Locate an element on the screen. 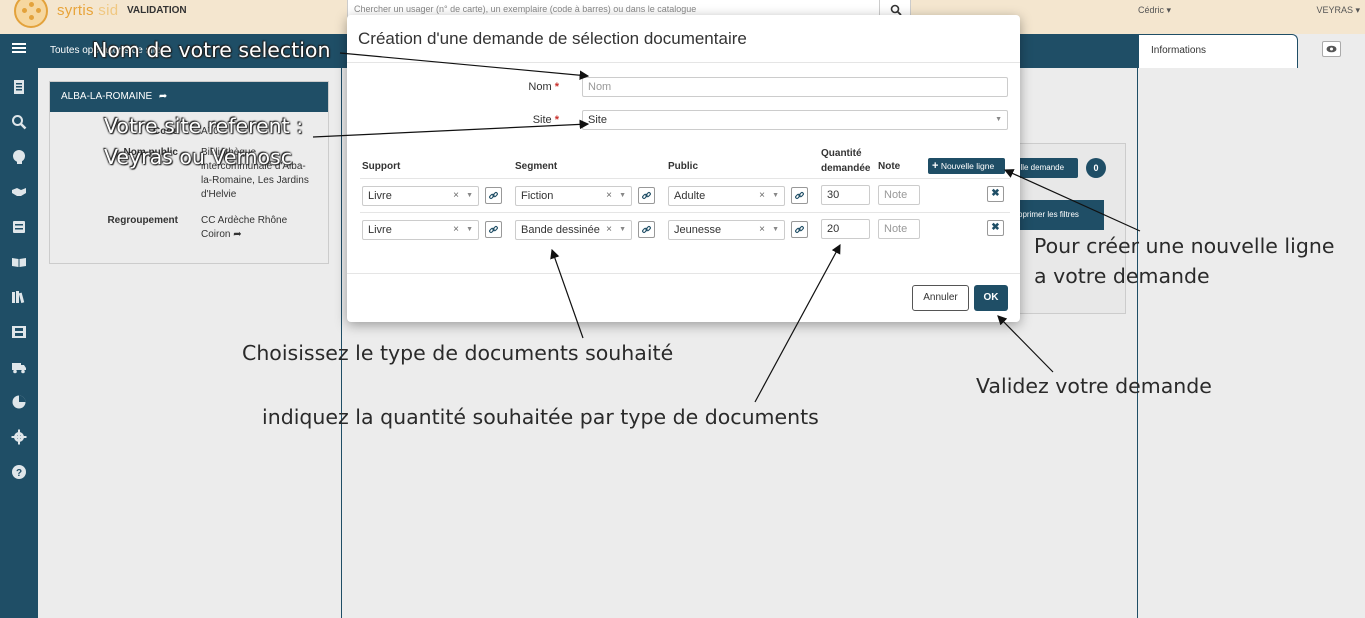  tab-informations: Informations is located at coordinates (1218, 51).